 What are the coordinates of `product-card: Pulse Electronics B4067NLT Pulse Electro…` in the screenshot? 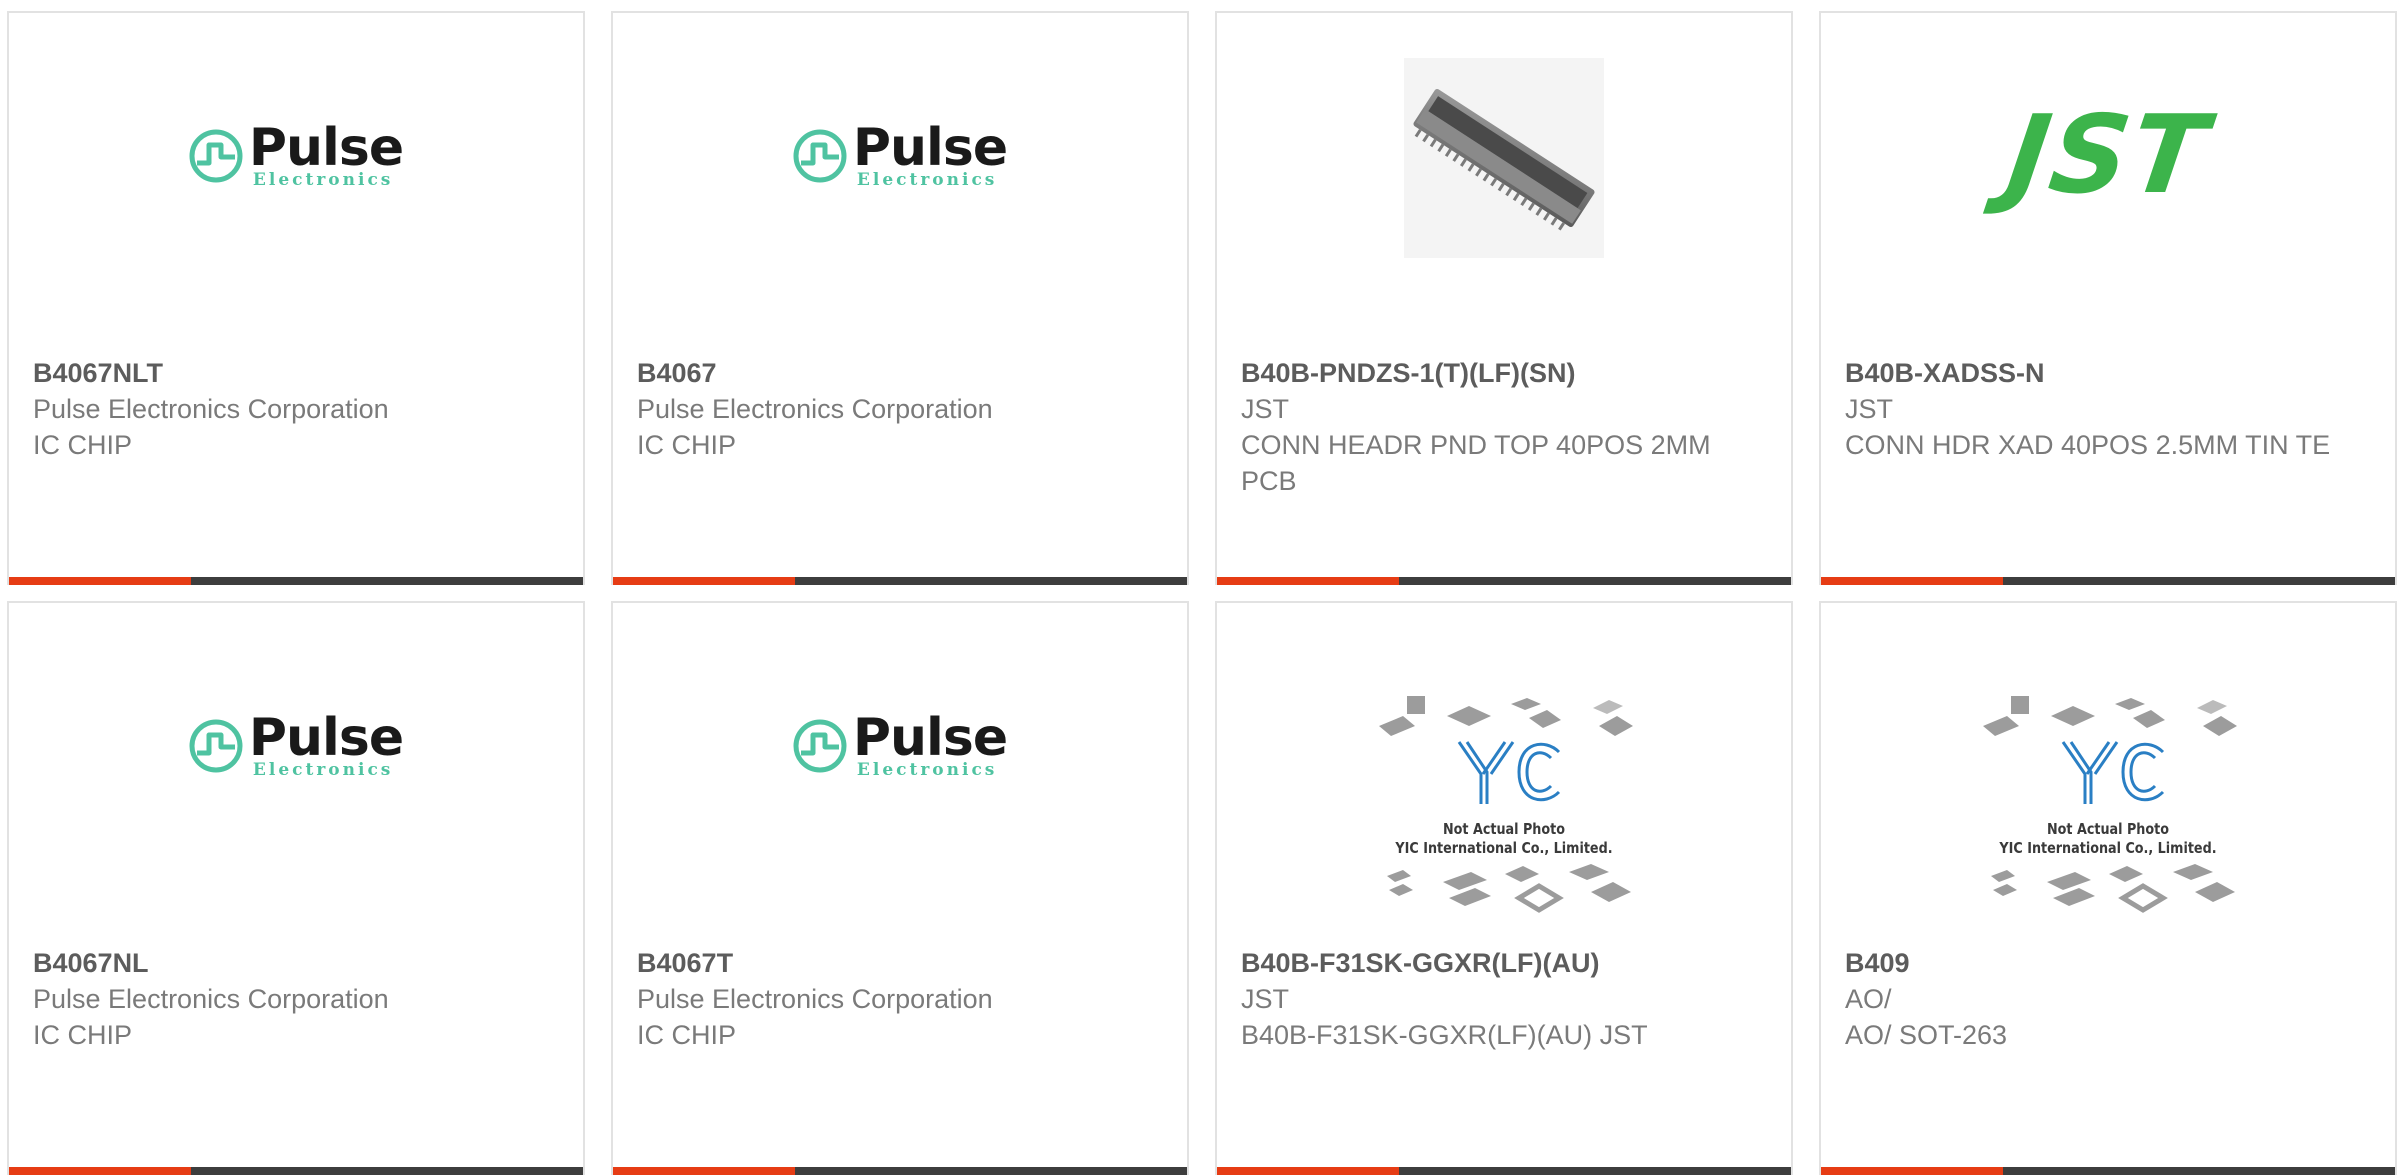 It's located at (296, 298).